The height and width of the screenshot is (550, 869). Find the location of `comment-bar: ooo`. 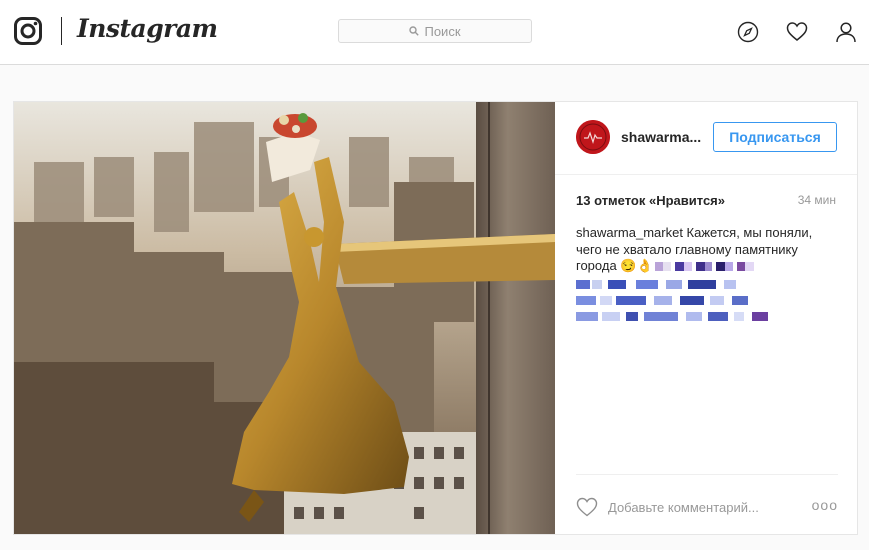

comment-bar: ooo is located at coordinates (707, 504).